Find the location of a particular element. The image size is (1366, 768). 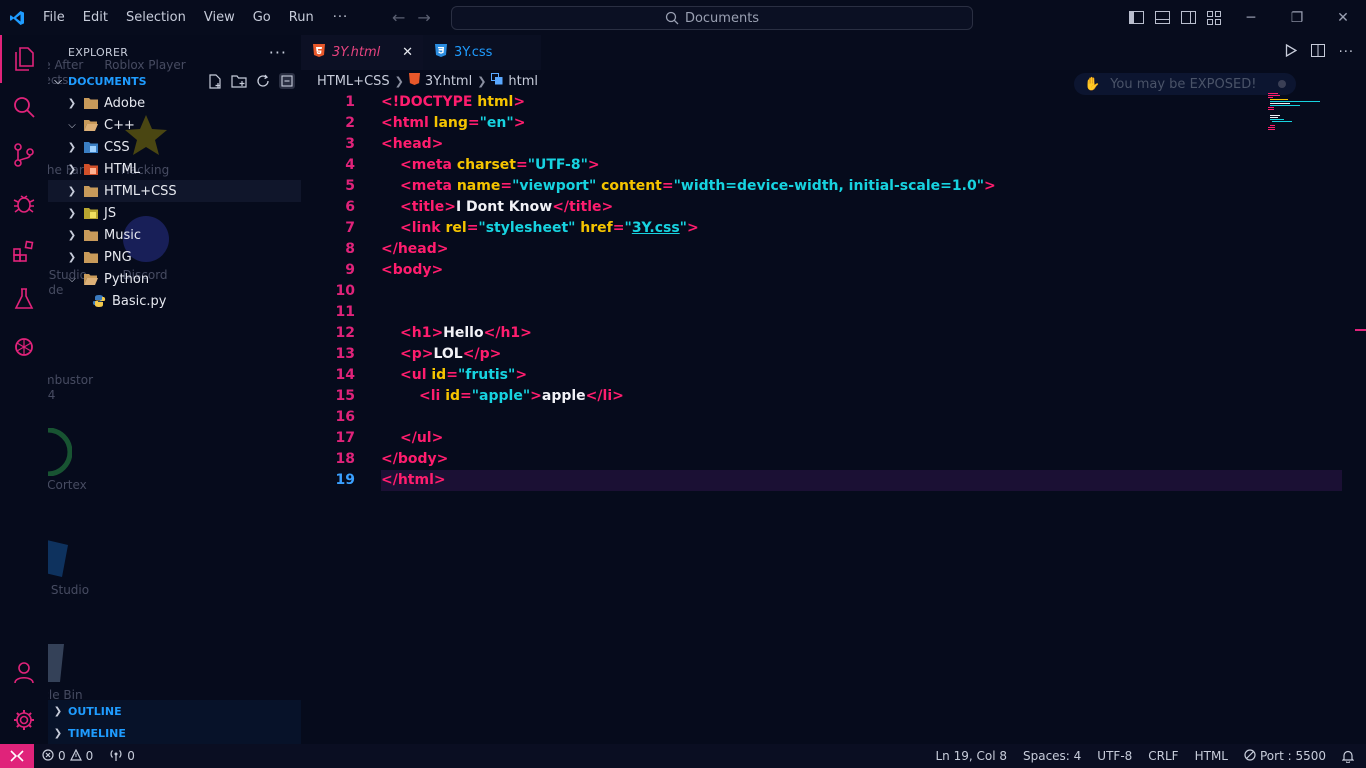

search-text: Documents is located at coordinates (722, 18).